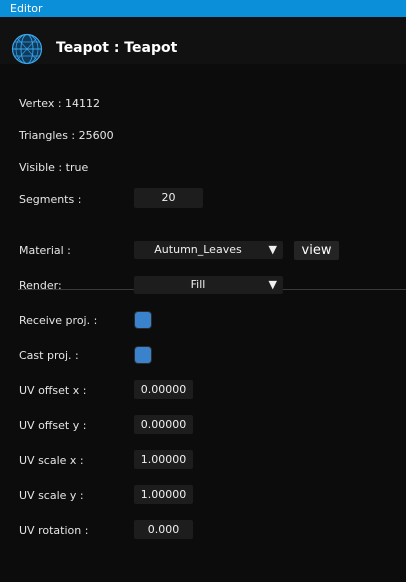 This screenshot has width=406, height=582. Describe the element at coordinates (143, 355) in the screenshot. I see `cast-proj-checkbox` at that location.